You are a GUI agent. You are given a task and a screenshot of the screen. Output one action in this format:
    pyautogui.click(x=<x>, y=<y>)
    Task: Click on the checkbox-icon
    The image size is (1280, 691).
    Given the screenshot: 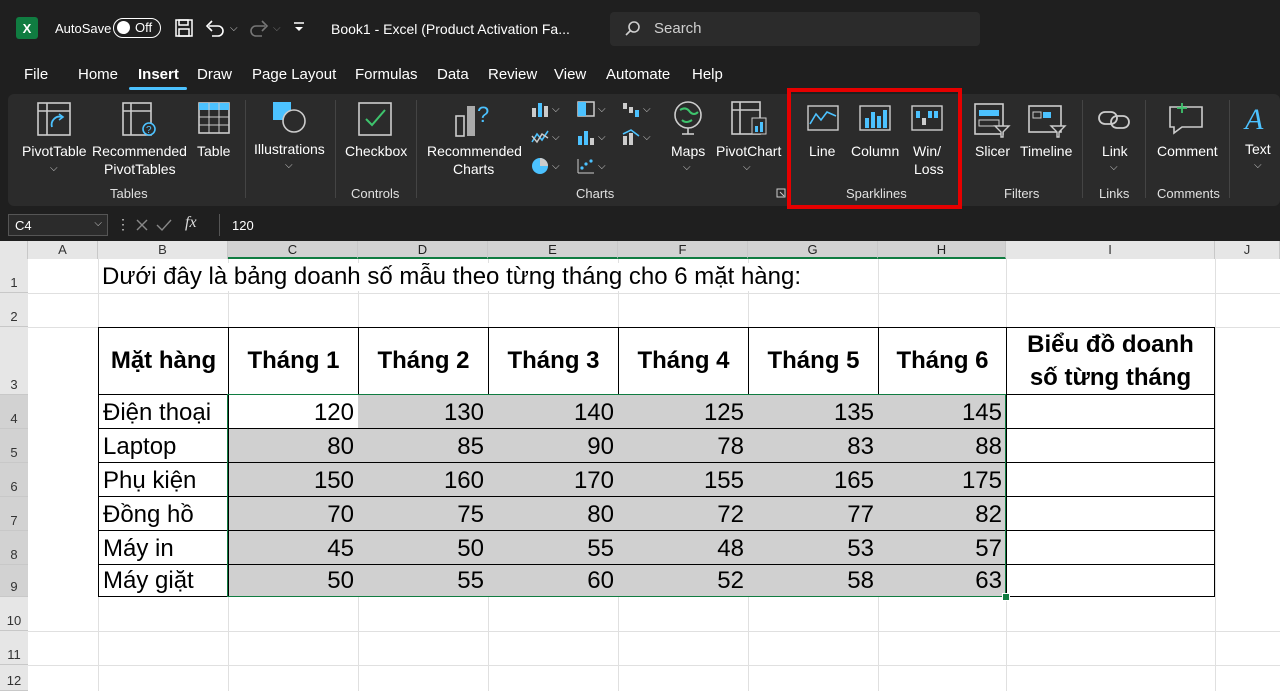 What is the action you would take?
    pyautogui.click(x=375, y=119)
    